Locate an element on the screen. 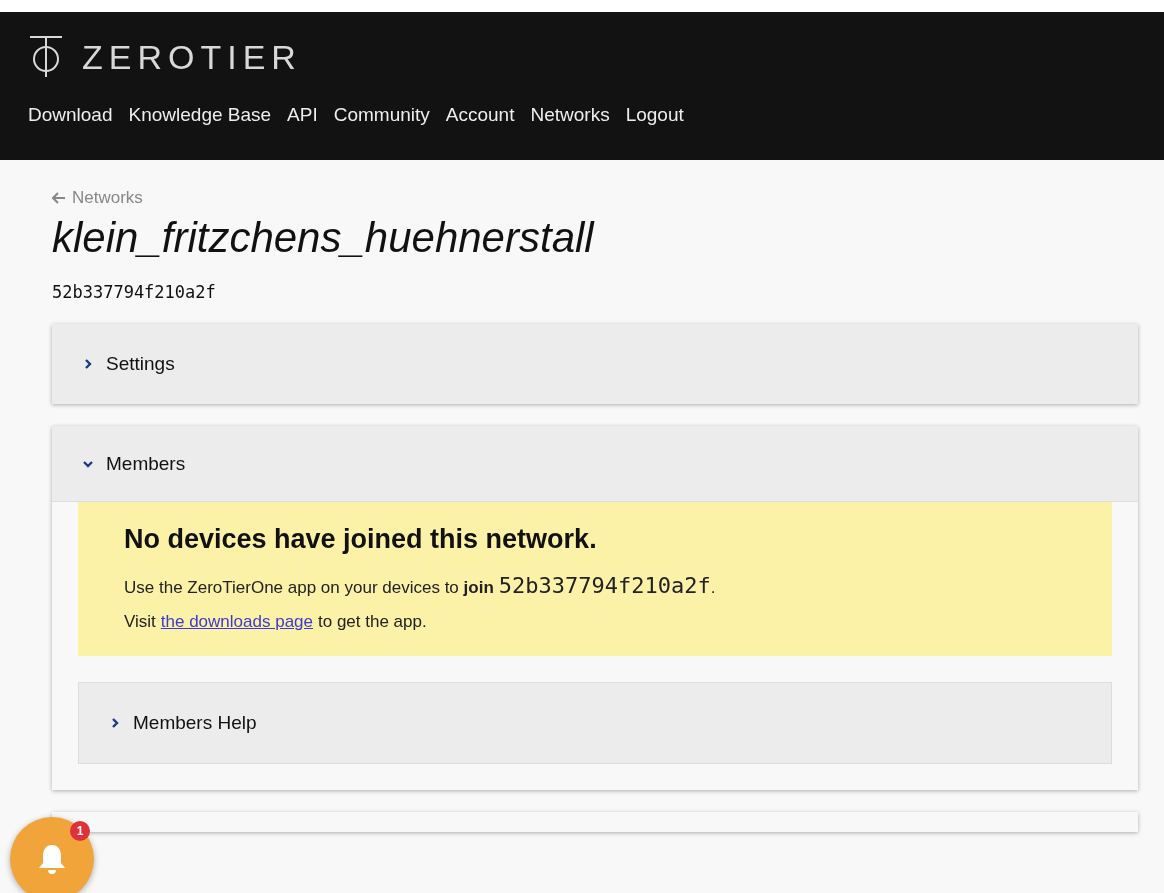  nav-link: Knowledge Base is located at coordinates (200, 115).